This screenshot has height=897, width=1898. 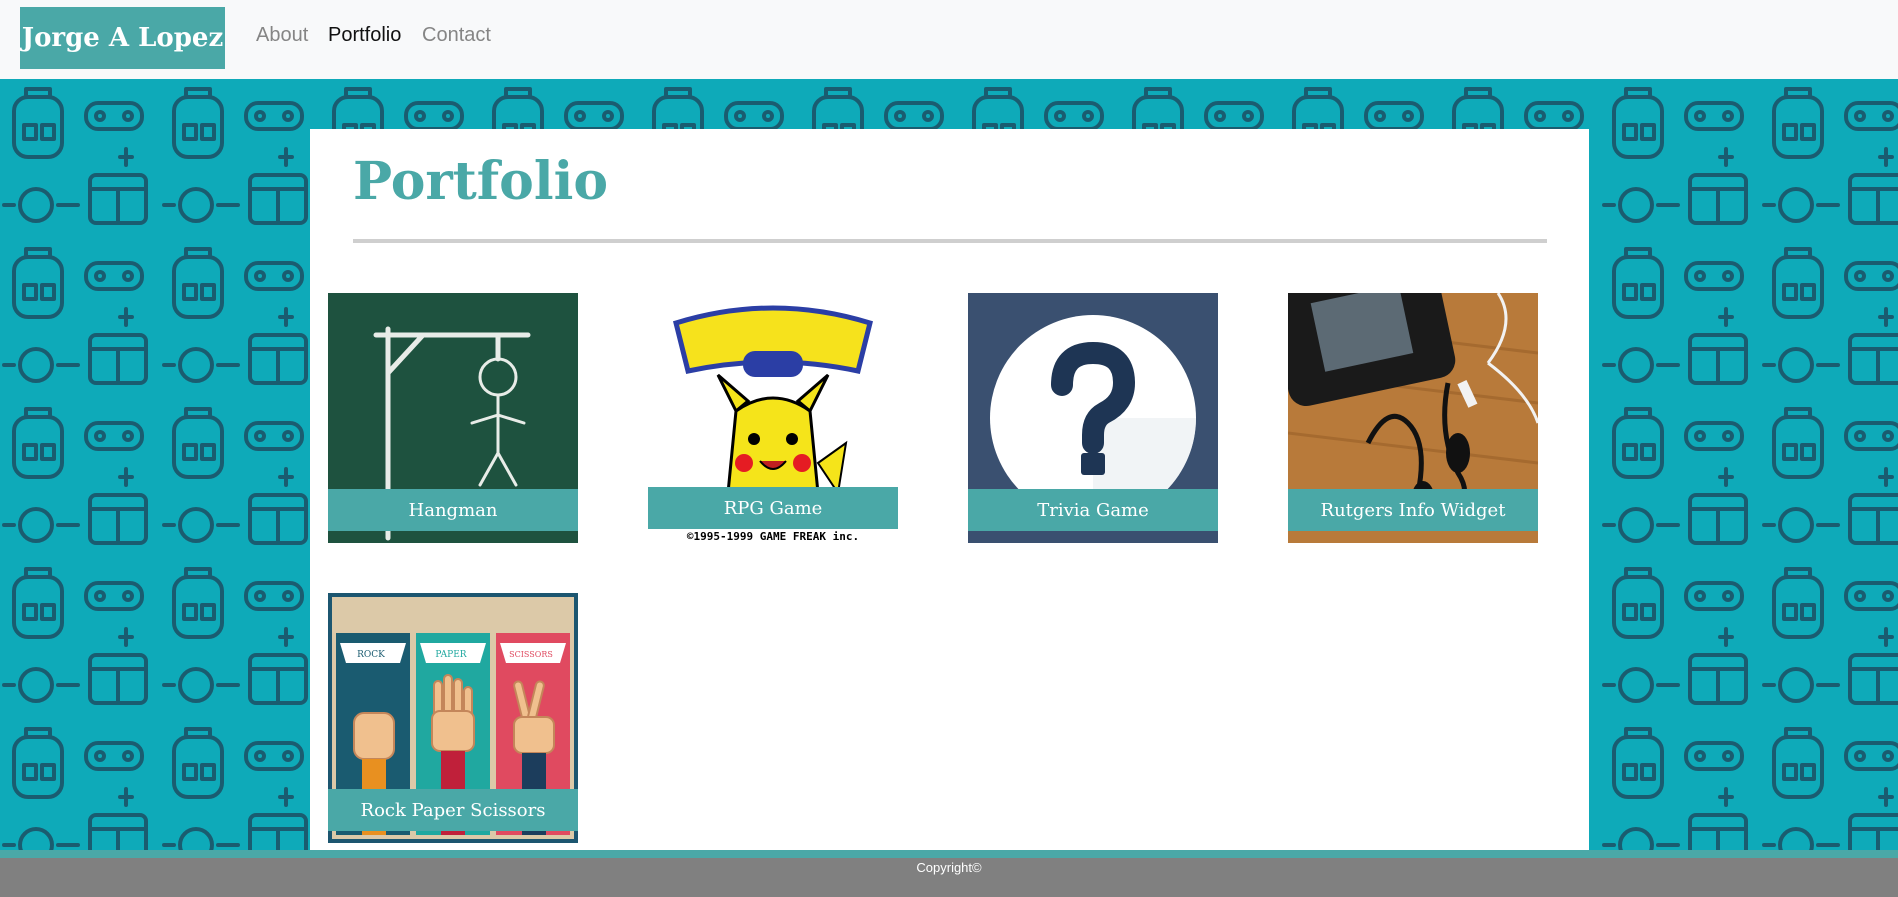 What do you see at coordinates (1093, 510) in the screenshot?
I see `project-label-trivia-game: Trivia Game` at bounding box center [1093, 510].